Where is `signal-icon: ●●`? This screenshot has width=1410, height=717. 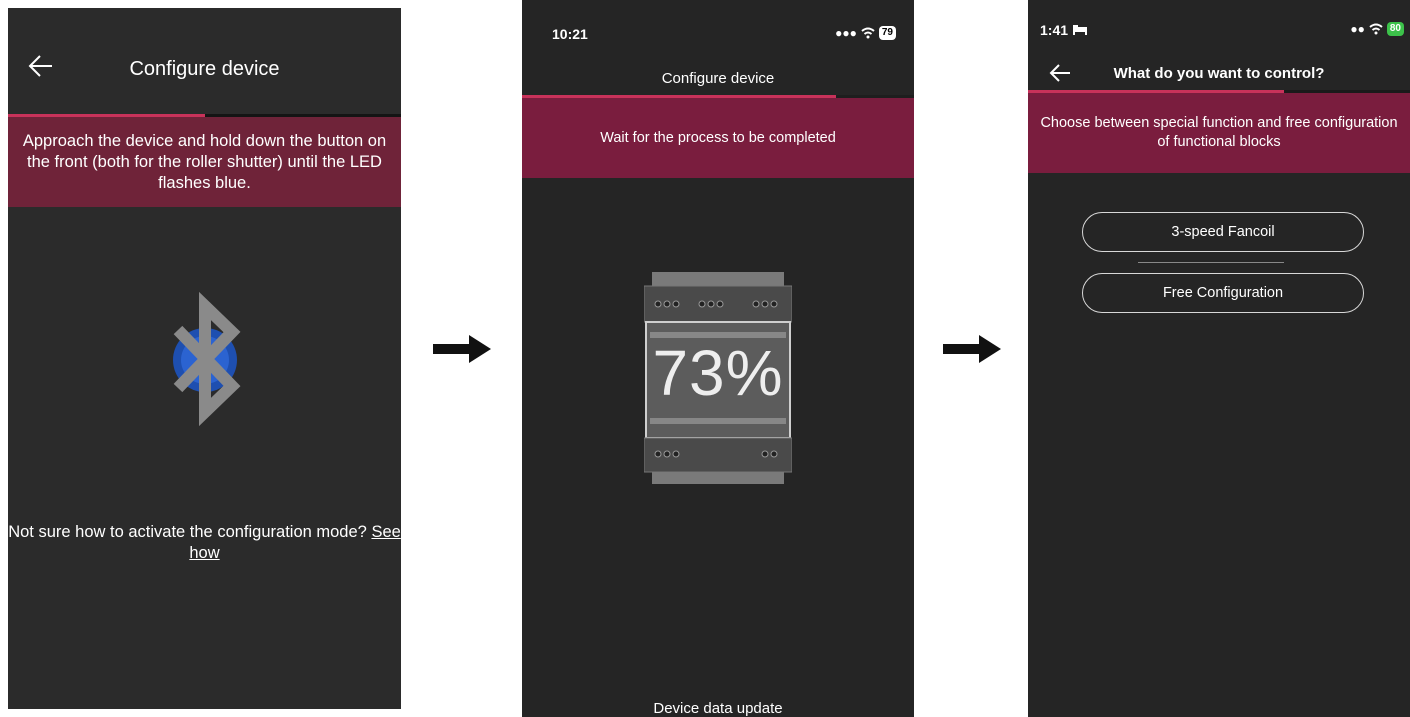
signal-icon: ●● is located at coordinates (1357, 29).